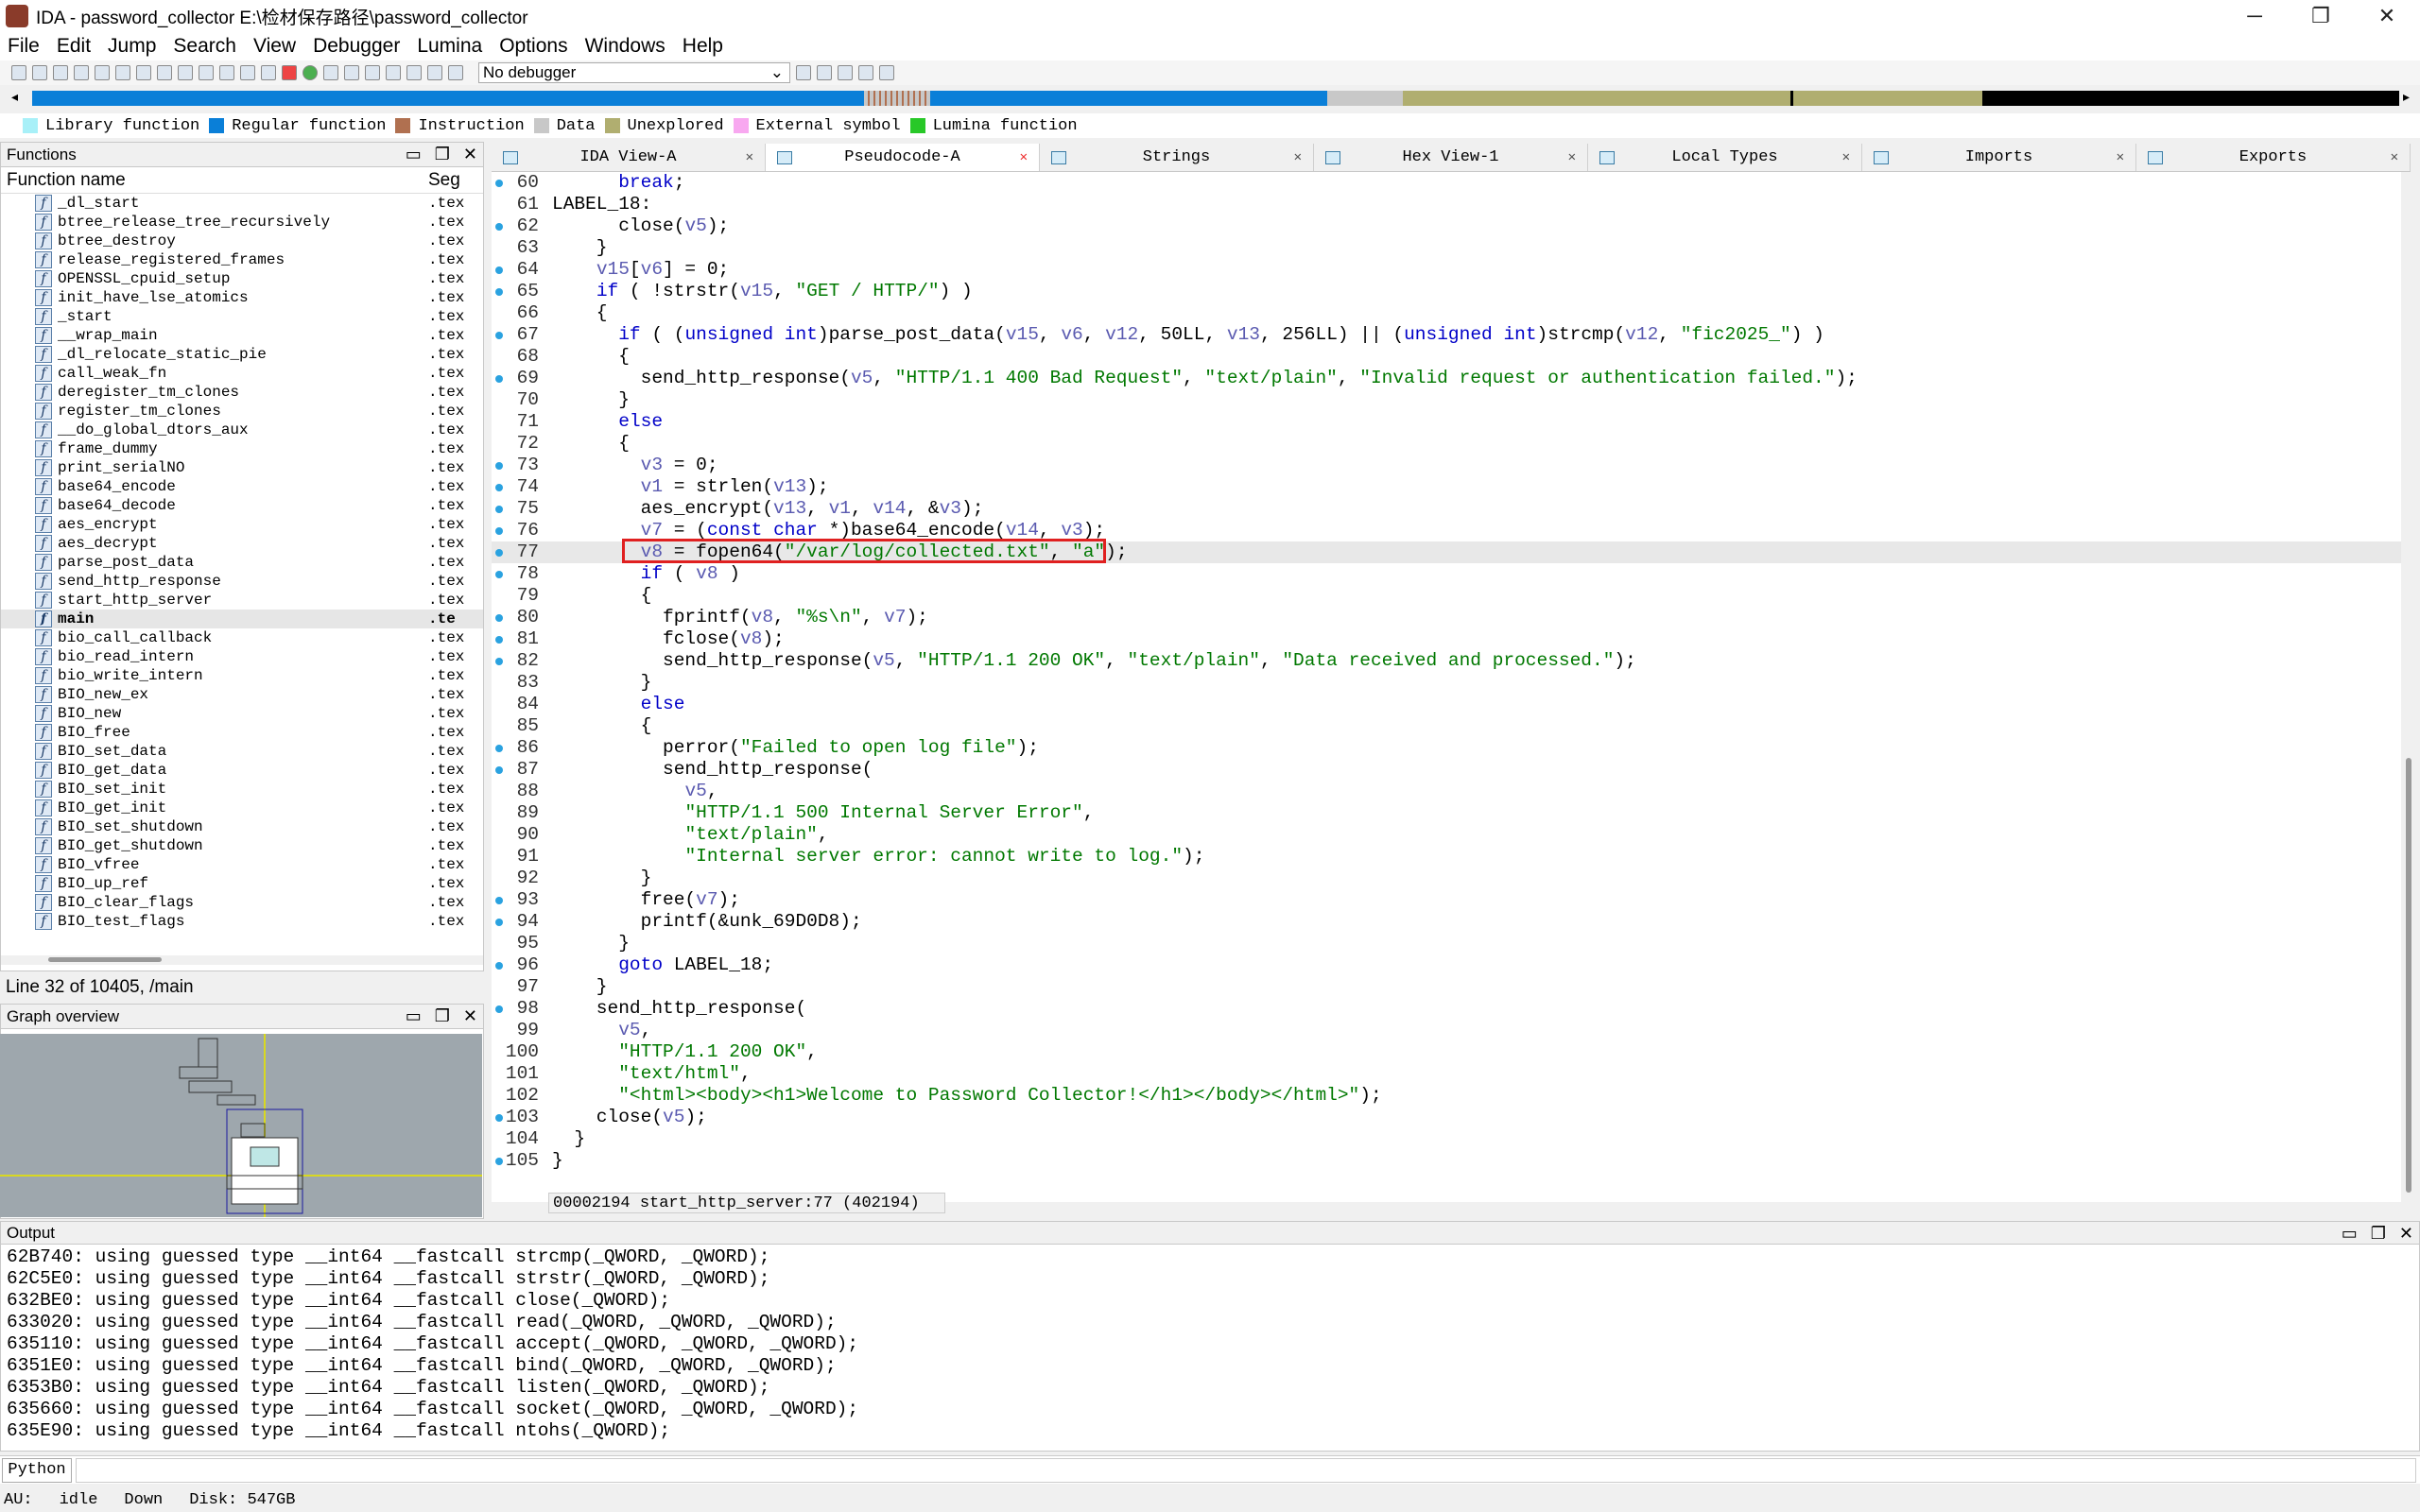 The image size is (2420, 1512). Describe the element at coordinates (1446, 509) in the screenshot. I see `code-line: 75 aes_encrypt(v13, v1, v14, &v3);` at that location.